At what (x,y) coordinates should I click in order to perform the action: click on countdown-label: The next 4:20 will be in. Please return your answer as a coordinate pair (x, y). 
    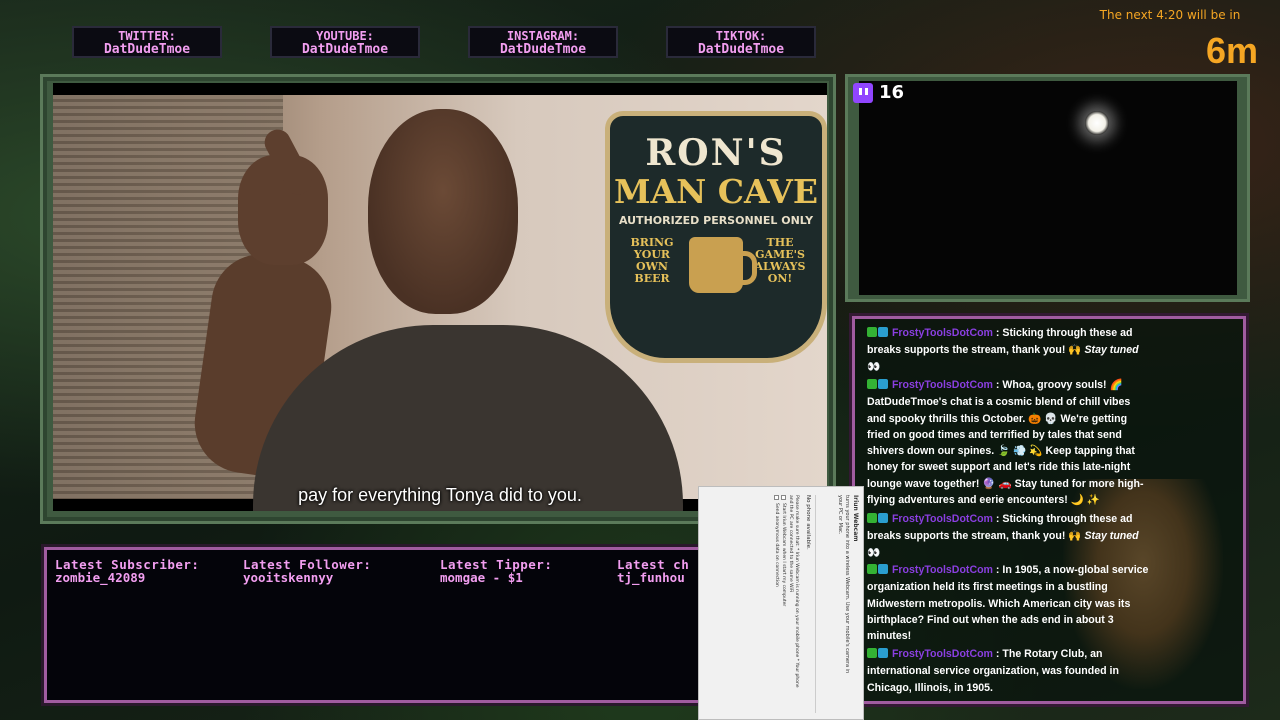
    Looking at the image, I should click on (1170, 15).